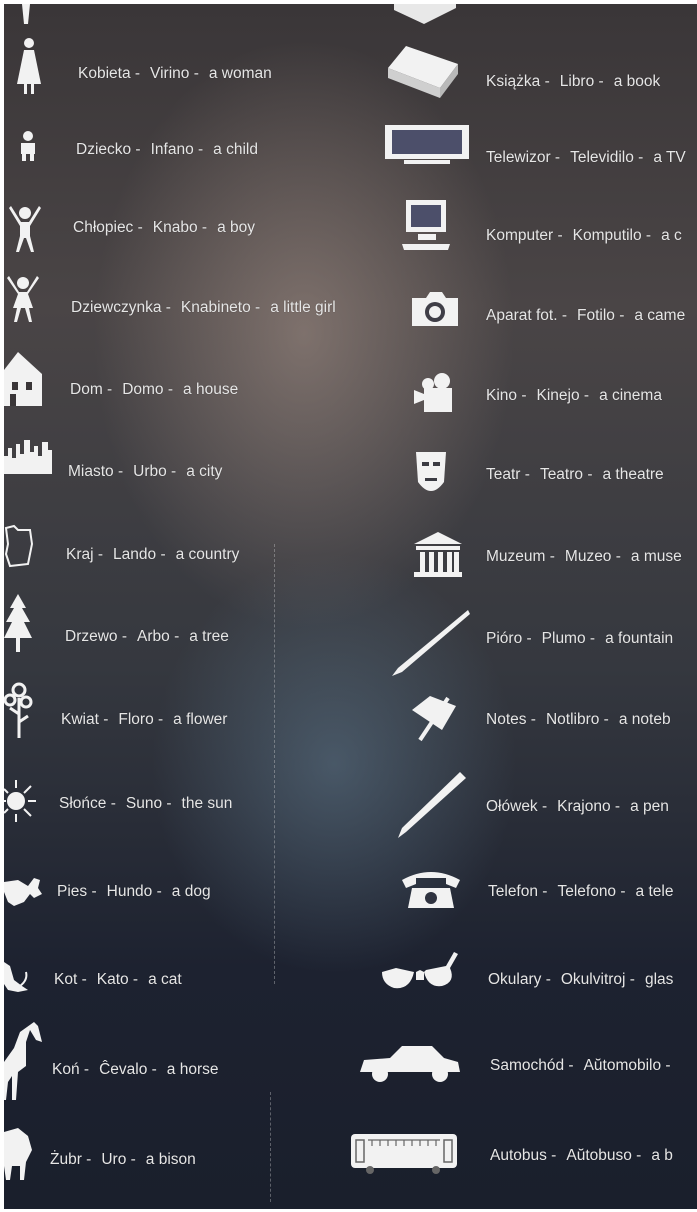 The height and width of the screenshot is (1212, 697). What do you see at coordinates (192, 1069) in the screenshot?
I see `word-english: a horse` at bounding box center [192, 1069].